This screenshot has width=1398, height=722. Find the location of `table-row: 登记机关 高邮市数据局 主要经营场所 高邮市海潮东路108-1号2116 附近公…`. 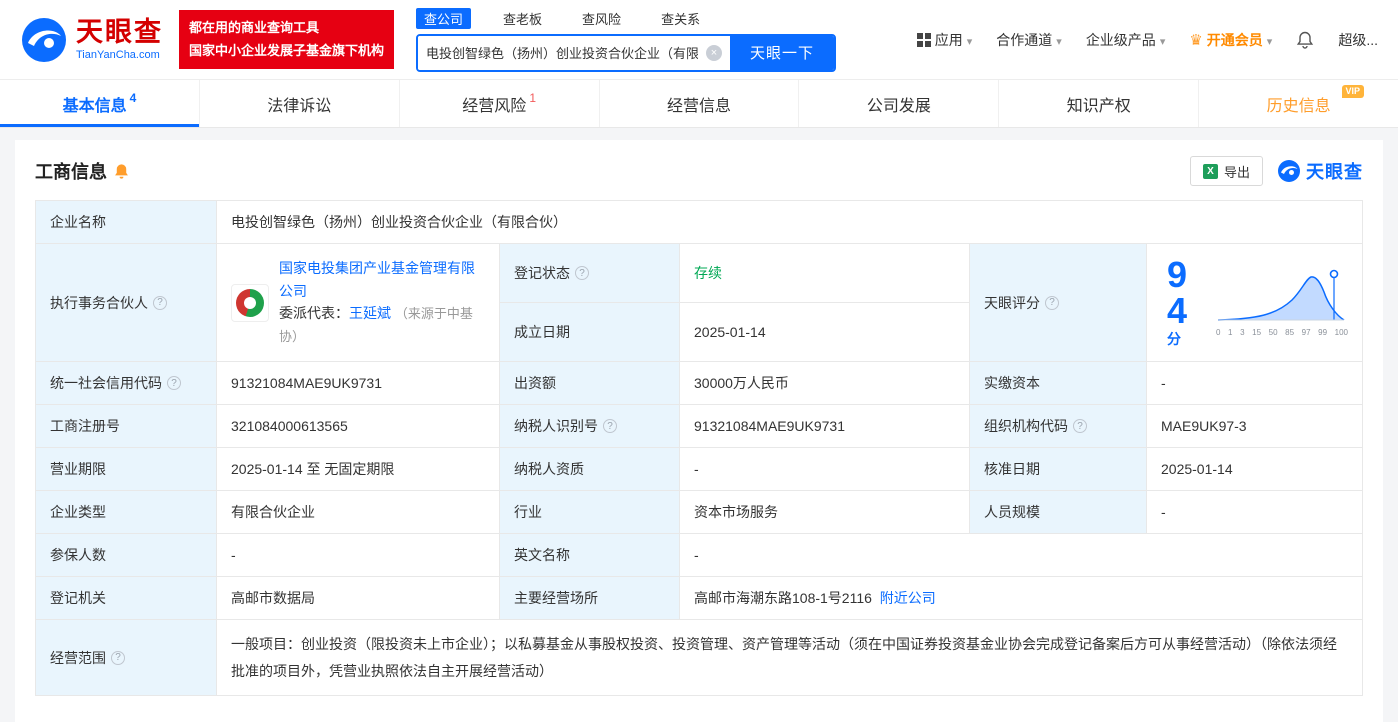

table-row: 登记机关 高邮市数据局 主要经营场所 高邮市海潮东路108-1号2116 附近公… is located at coordinates (699, 598).